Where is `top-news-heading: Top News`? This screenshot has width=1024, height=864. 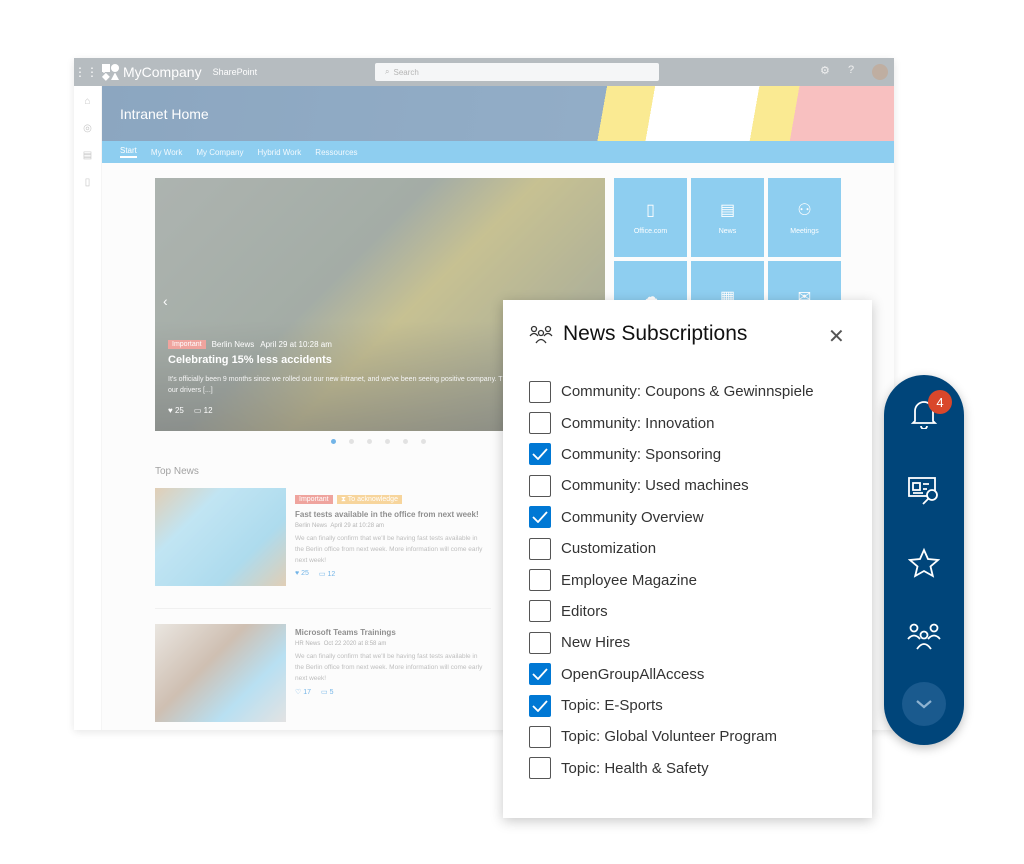
top-news-heading: Top News is located at coordinates (177, 471).